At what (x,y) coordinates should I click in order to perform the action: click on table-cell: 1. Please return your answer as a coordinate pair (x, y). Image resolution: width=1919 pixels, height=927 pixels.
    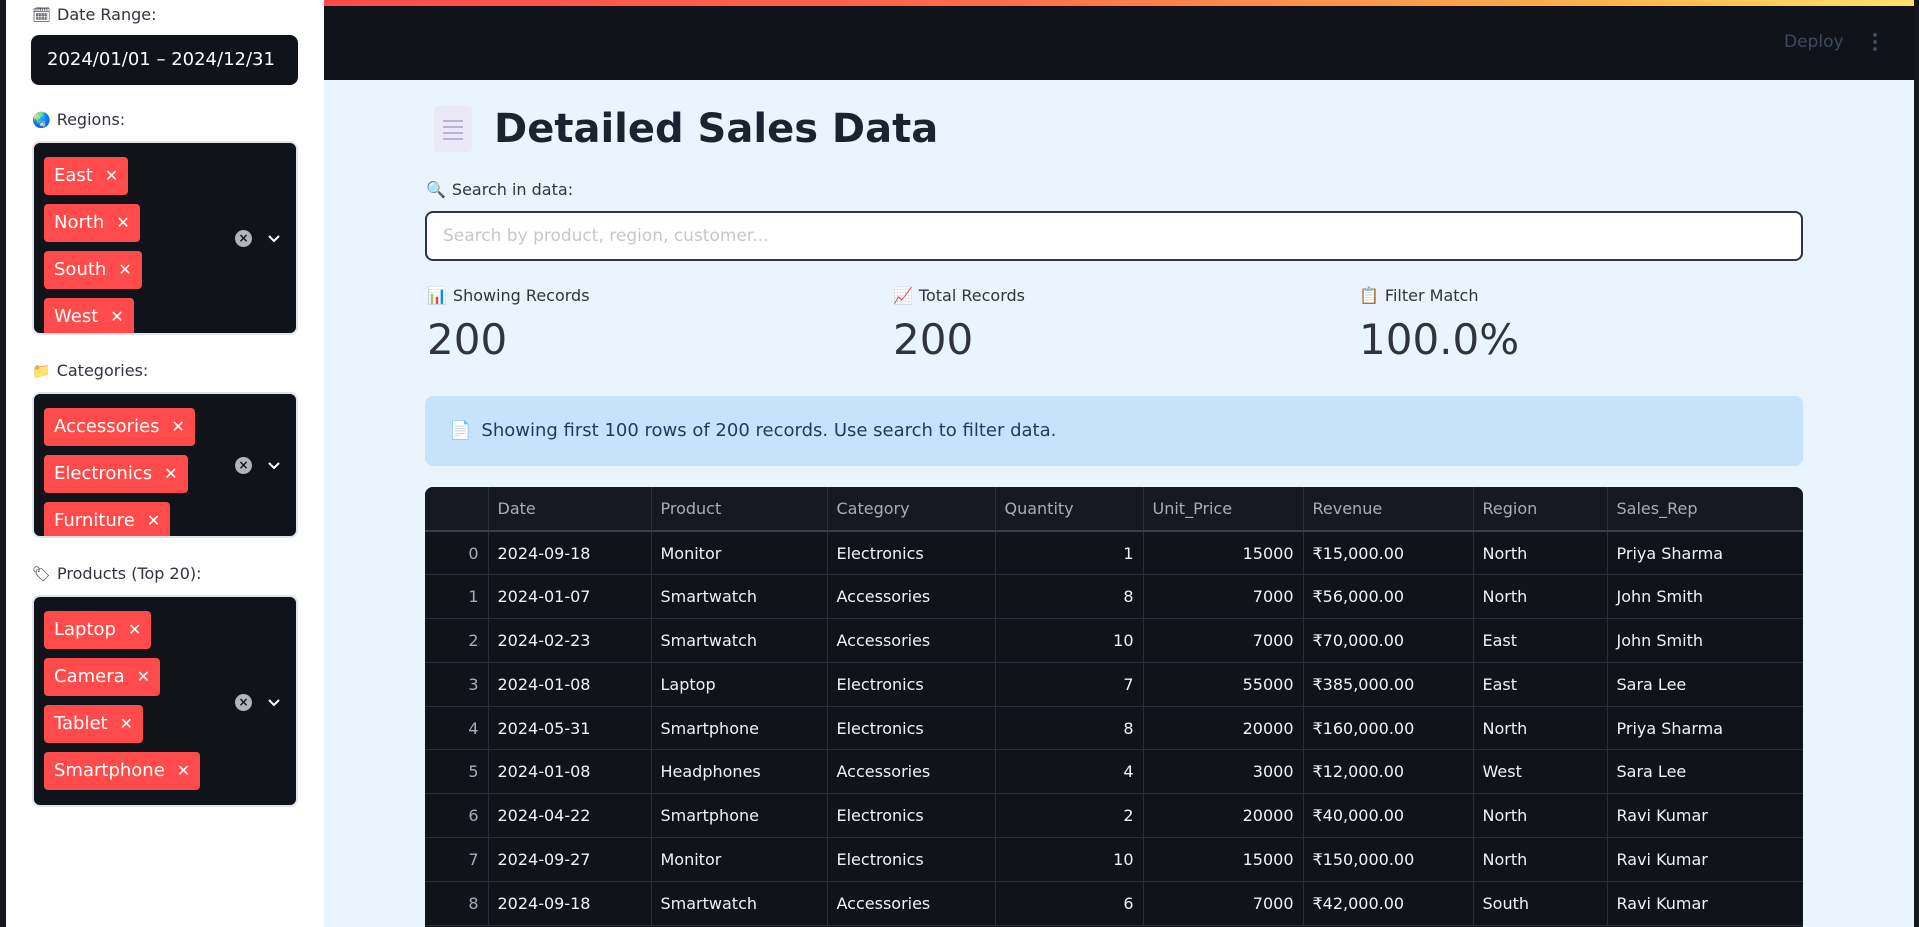
    Looking at the image, I should click on (1069, 553).